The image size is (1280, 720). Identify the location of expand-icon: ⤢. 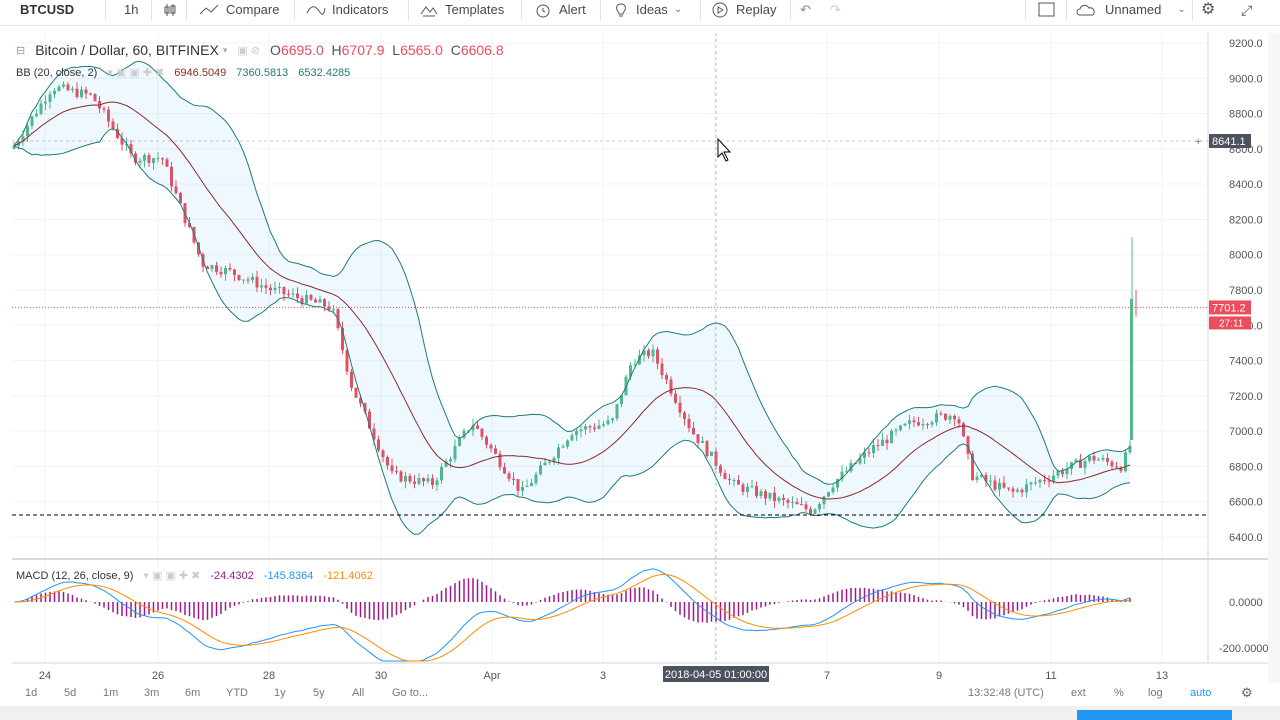
(1247, 10).